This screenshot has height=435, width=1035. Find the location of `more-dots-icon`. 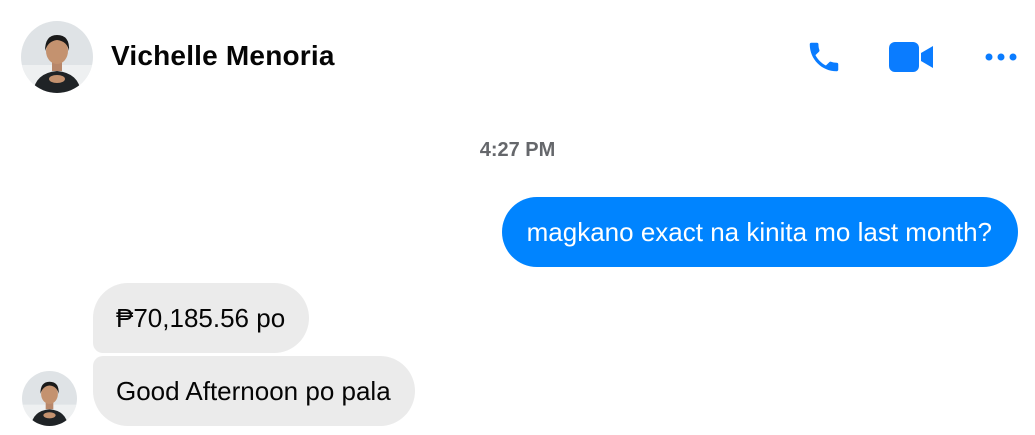

more-dots-icon is located at coordinates (1001, 57).